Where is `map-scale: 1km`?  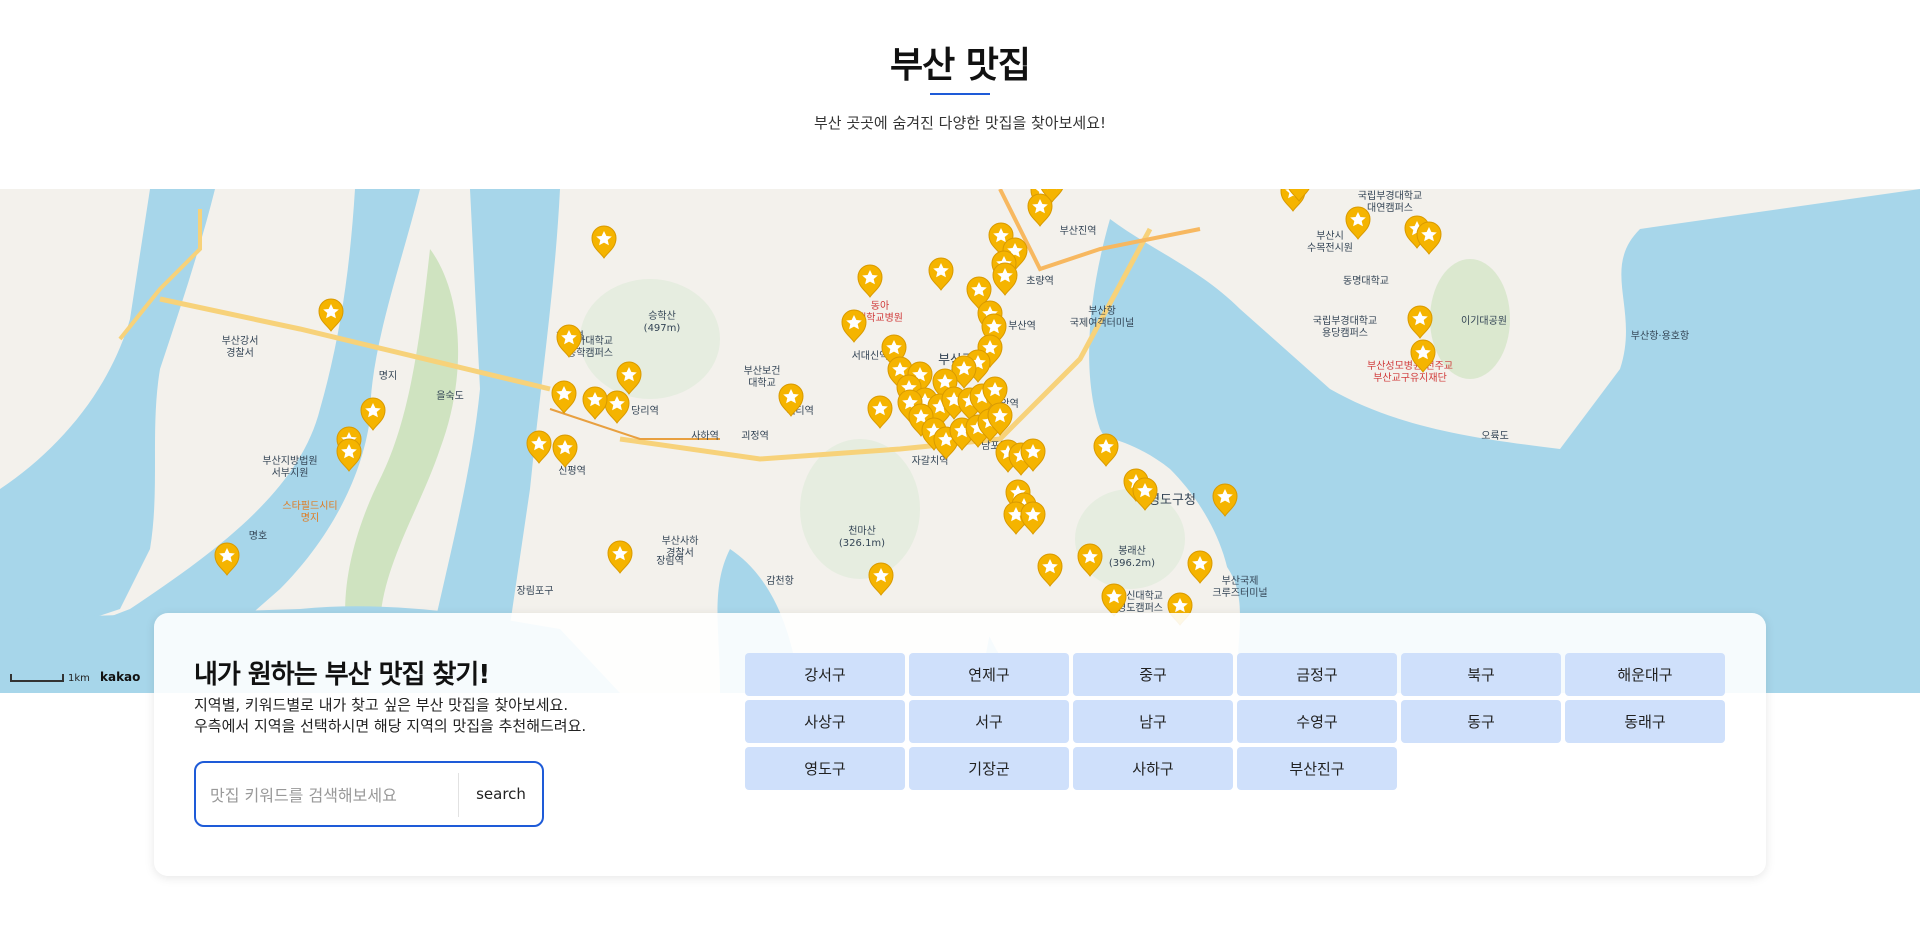 map-scale: 1km is located at coordinates (50, 678).